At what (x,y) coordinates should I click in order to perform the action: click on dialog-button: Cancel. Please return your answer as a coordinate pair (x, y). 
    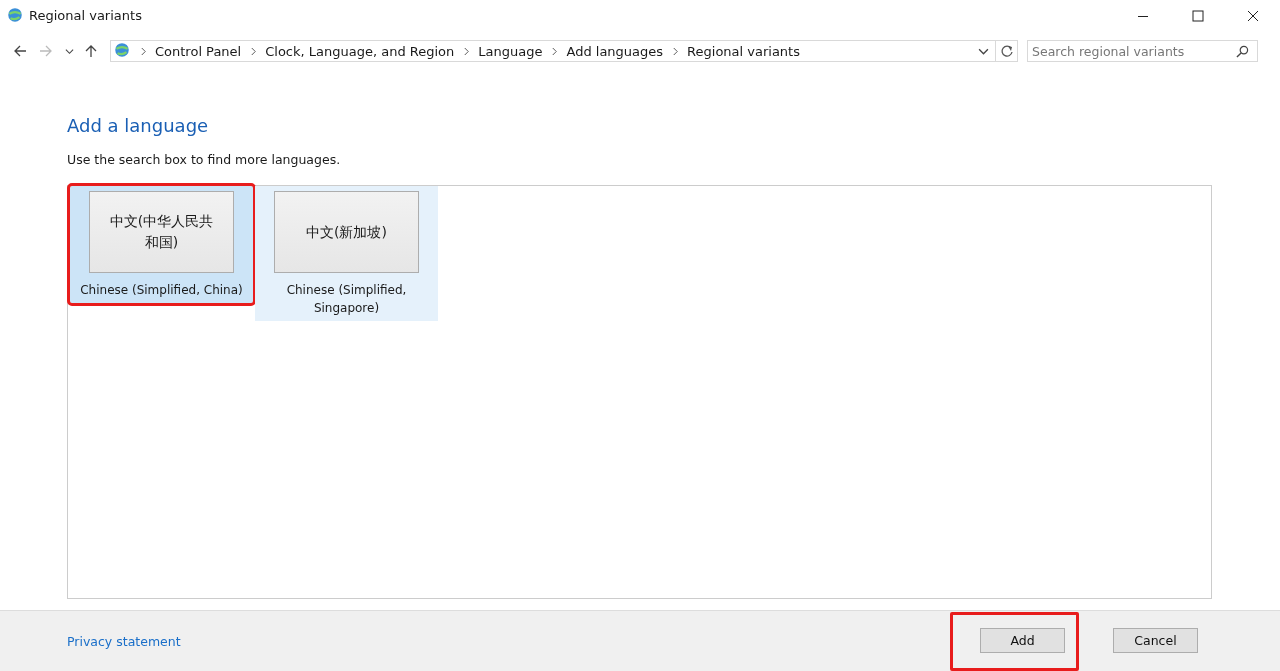
    Looking at the image, I should click on (1155, 640).